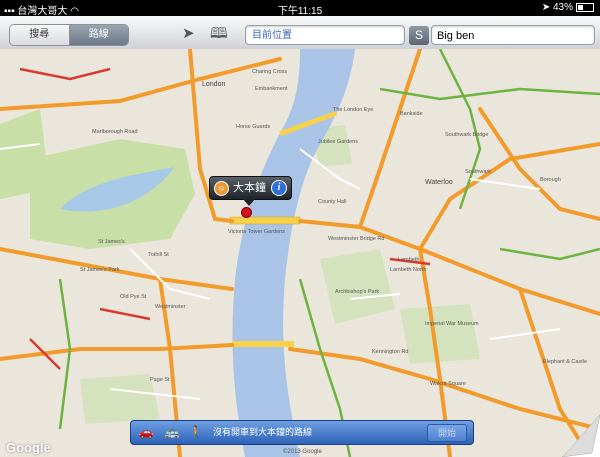 This screenshot has height=457, width=600. I want to click on map-label: Westminster Bridge Rd, so click(356, 239).